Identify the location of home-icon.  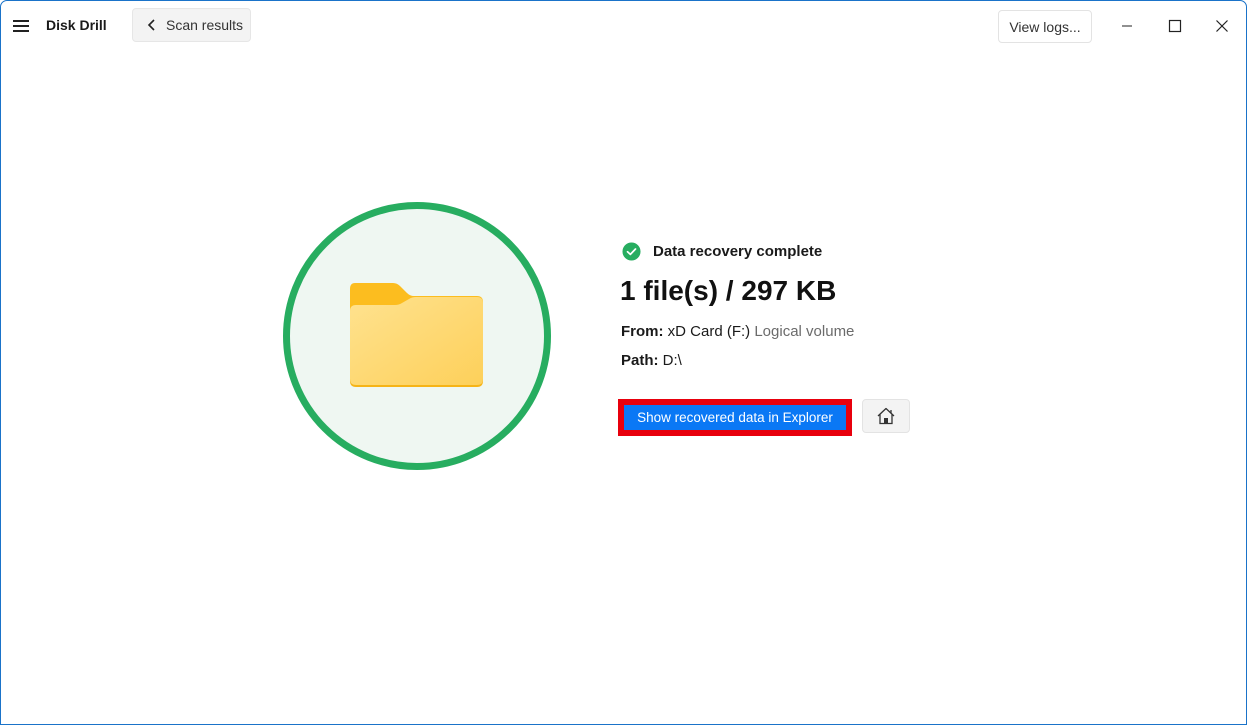
(886, 416).